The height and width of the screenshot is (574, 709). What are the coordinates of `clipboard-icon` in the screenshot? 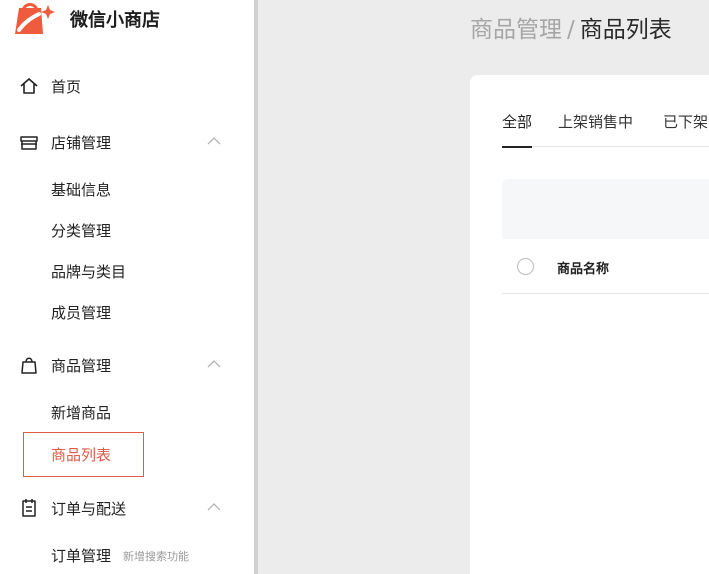 It's located at (29, 508).